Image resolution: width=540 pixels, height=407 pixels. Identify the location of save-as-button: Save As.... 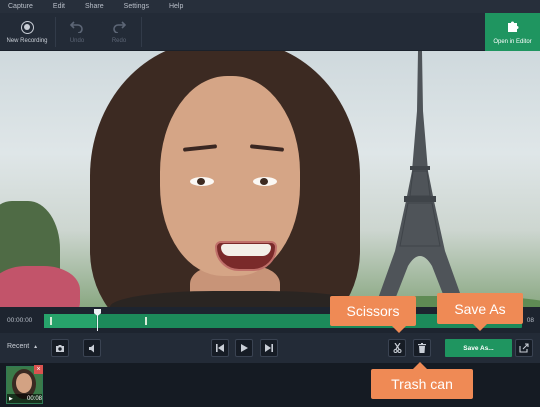
(478, 348).